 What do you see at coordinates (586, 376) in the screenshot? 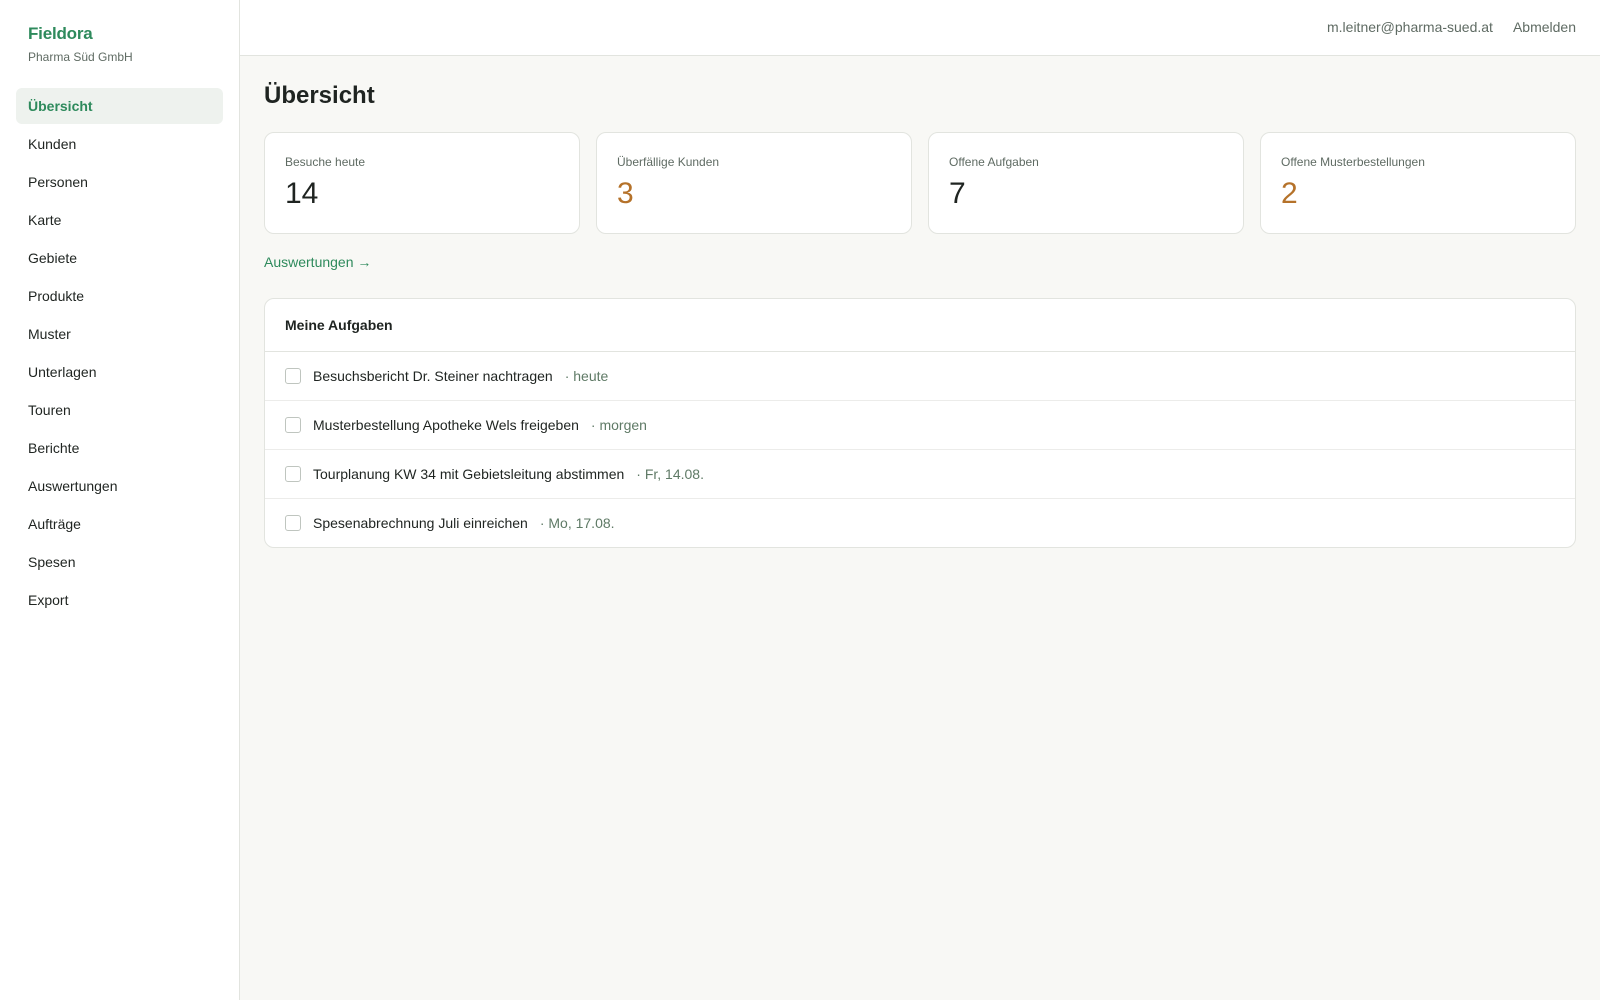
I see `task-due: · heute` at bounding box center [586, 376].